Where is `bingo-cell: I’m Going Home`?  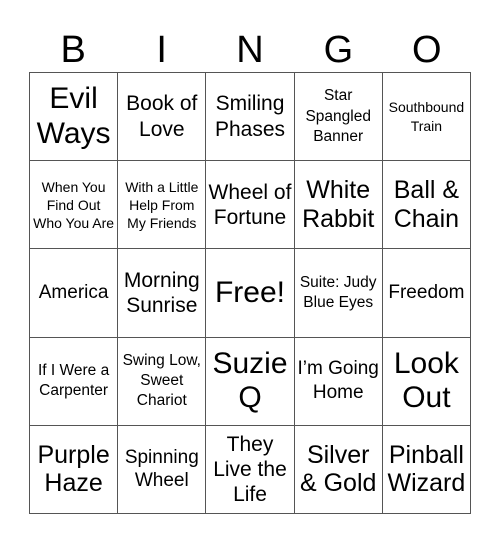 bingo-cell: I’m Going Home is located at coordinates (338, 381).